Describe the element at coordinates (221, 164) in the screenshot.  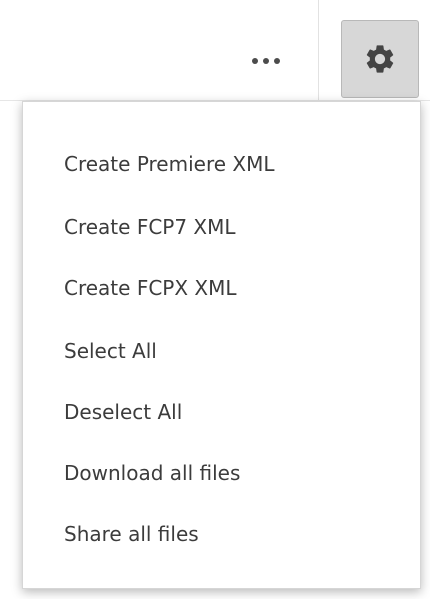
I see `menu-item-create-premiere-xml: Create Premiere XML` at that location.